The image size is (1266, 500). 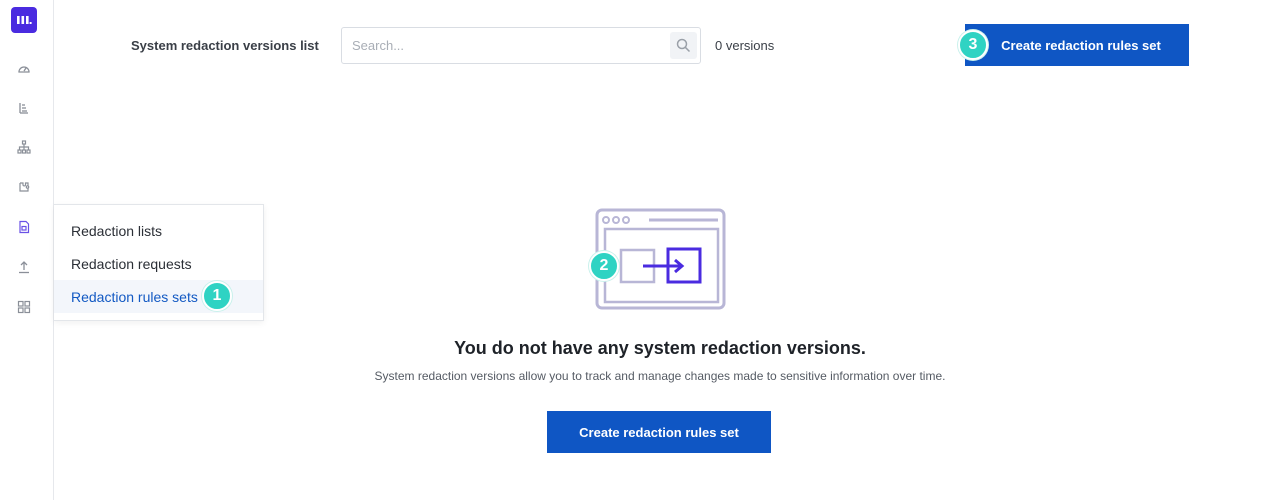 I want to click on create-rules-set-button: Create redaction rules set, so click(x=659, y=432).